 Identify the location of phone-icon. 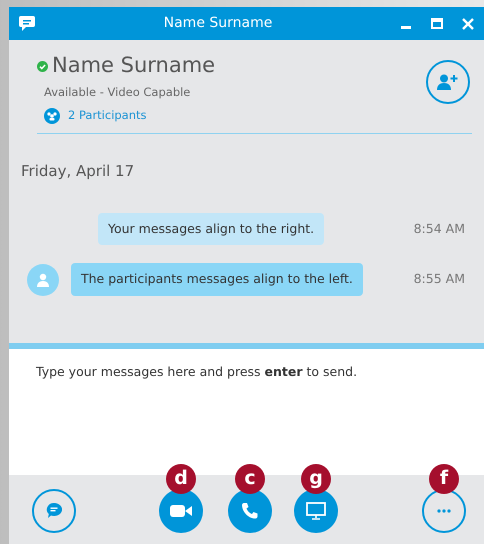
(250, 511).